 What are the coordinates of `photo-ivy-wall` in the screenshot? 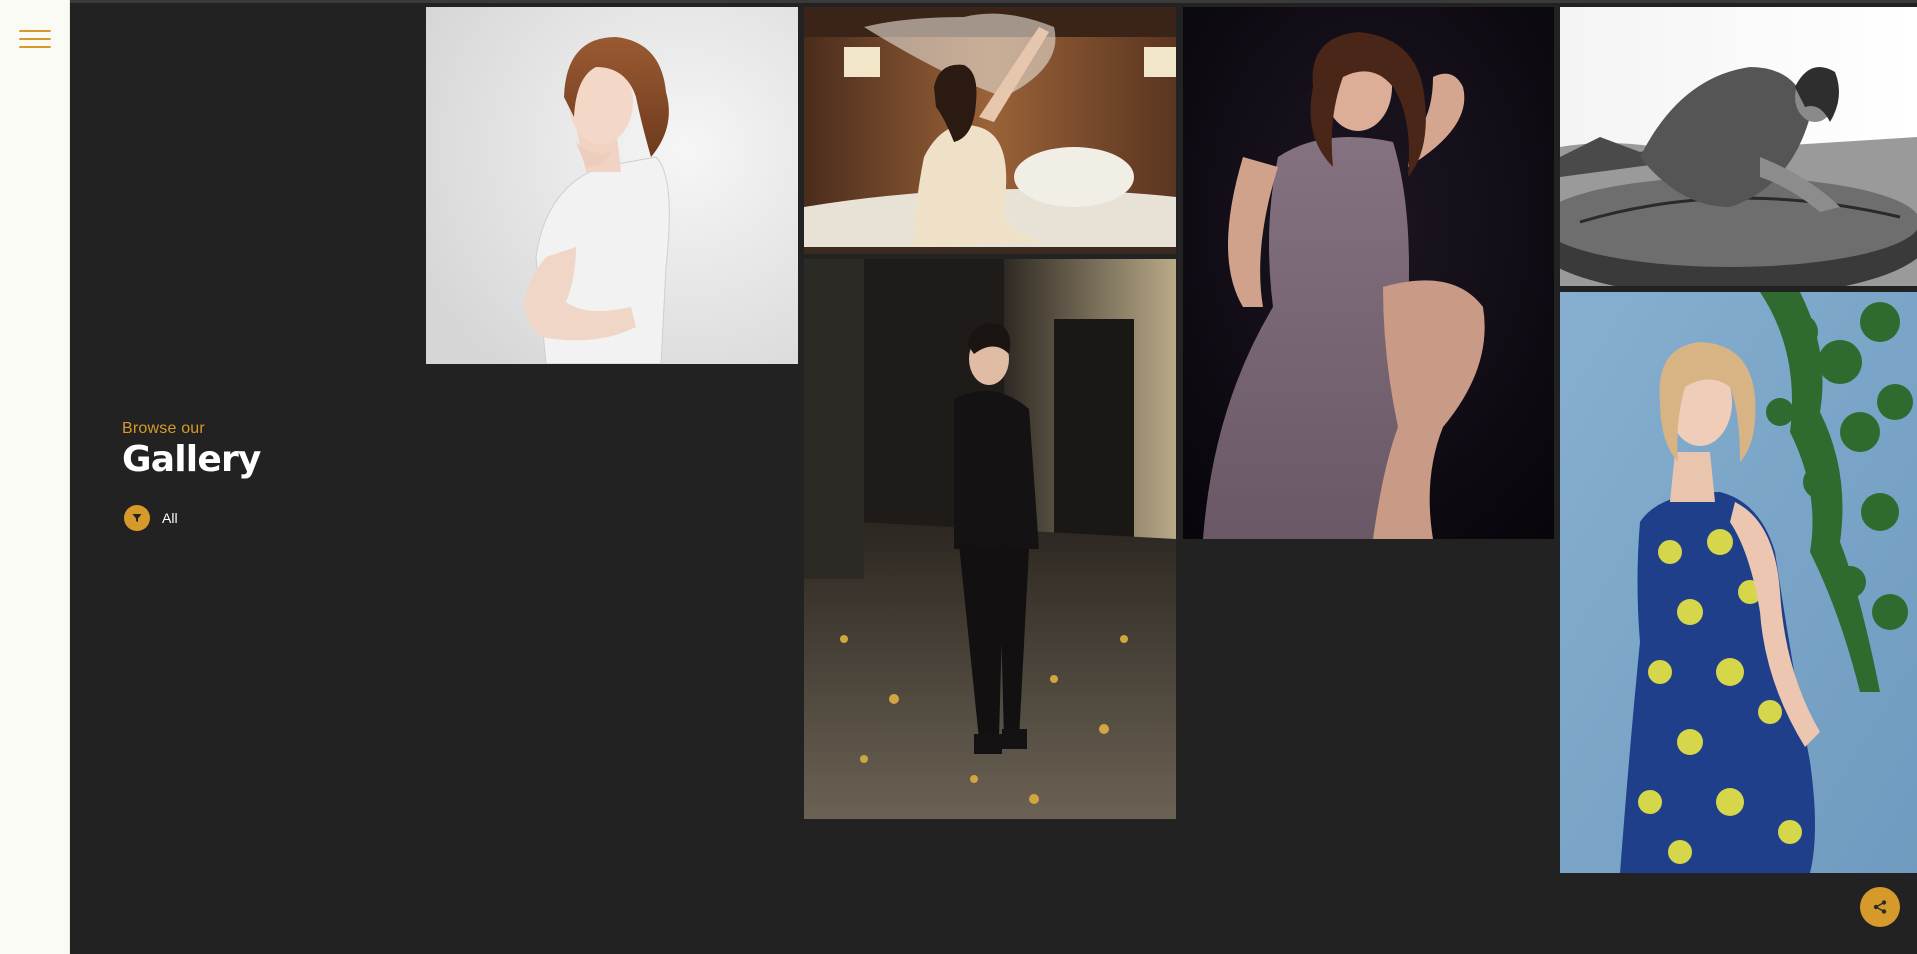 It's located at (1738, 582).